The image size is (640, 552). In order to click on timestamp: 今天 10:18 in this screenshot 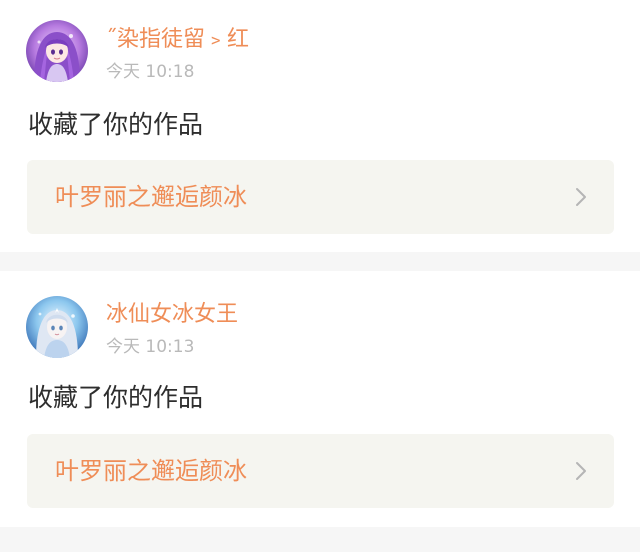, I will do `click(150, 72)`.